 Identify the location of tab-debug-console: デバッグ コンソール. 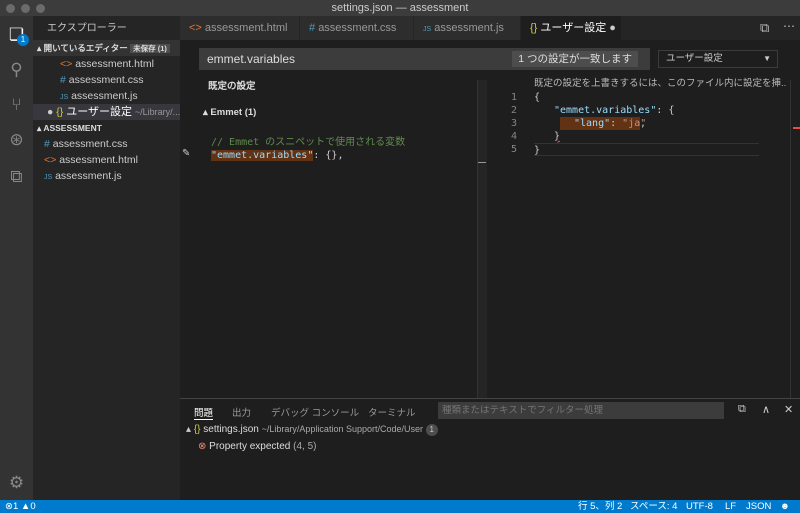
(315, 412).